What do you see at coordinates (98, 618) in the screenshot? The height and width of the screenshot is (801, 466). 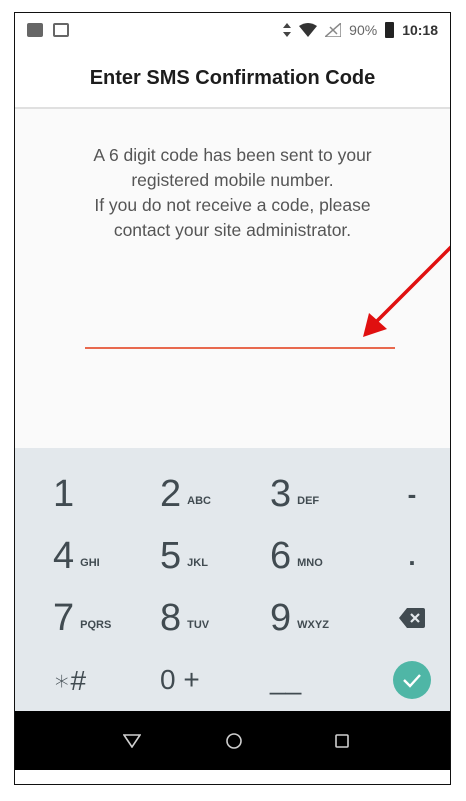 I see `key-7: 7 PQRS` at bounding box center [98, 618].